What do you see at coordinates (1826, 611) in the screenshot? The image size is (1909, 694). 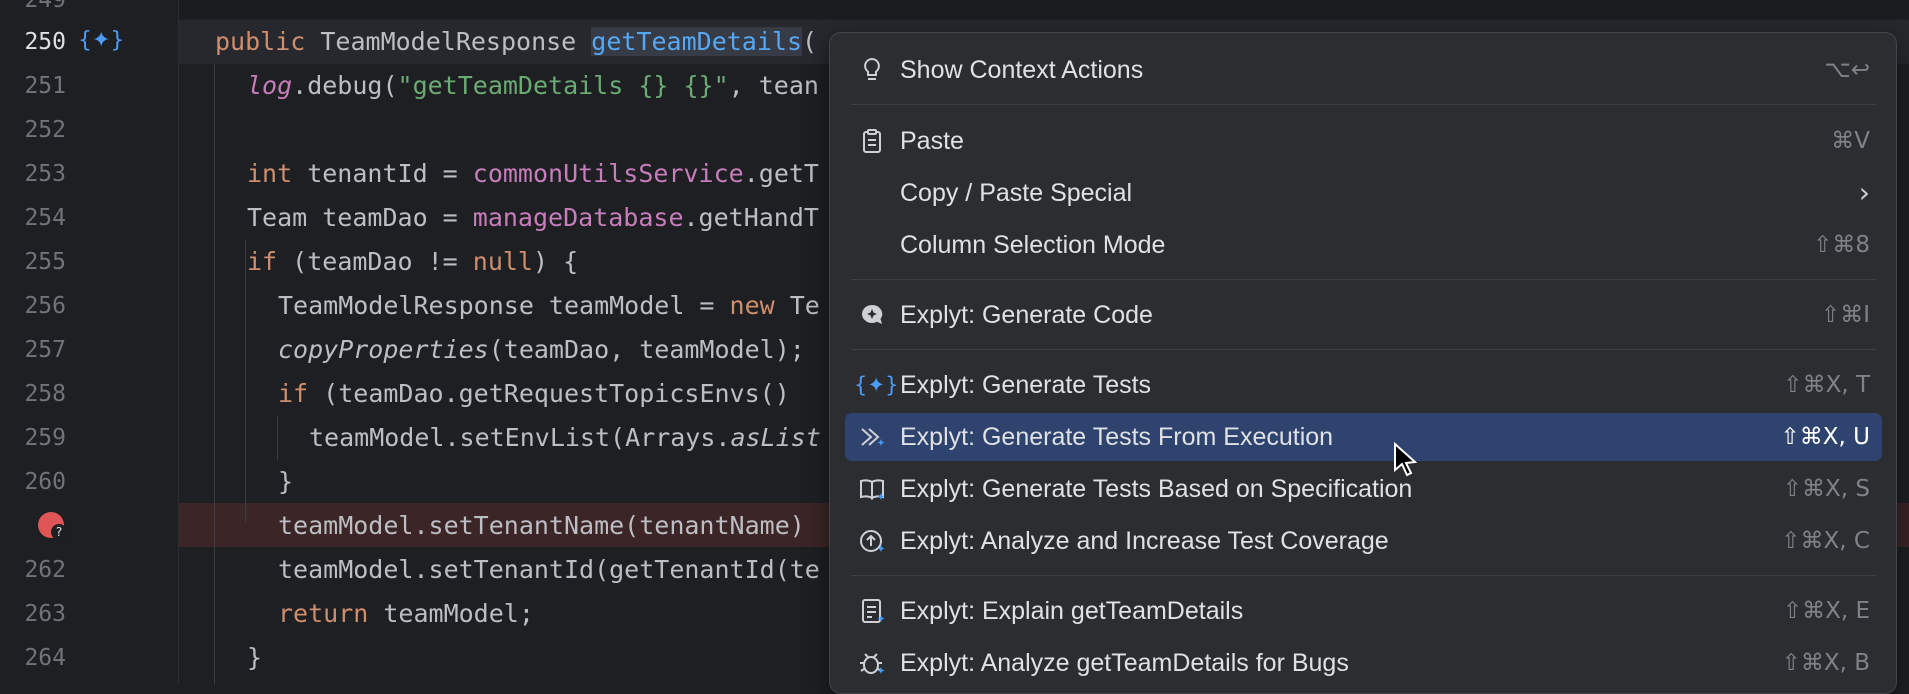 I see `shortcut-label: ⇧⌘X, E` at bounding box center [1826, 611].